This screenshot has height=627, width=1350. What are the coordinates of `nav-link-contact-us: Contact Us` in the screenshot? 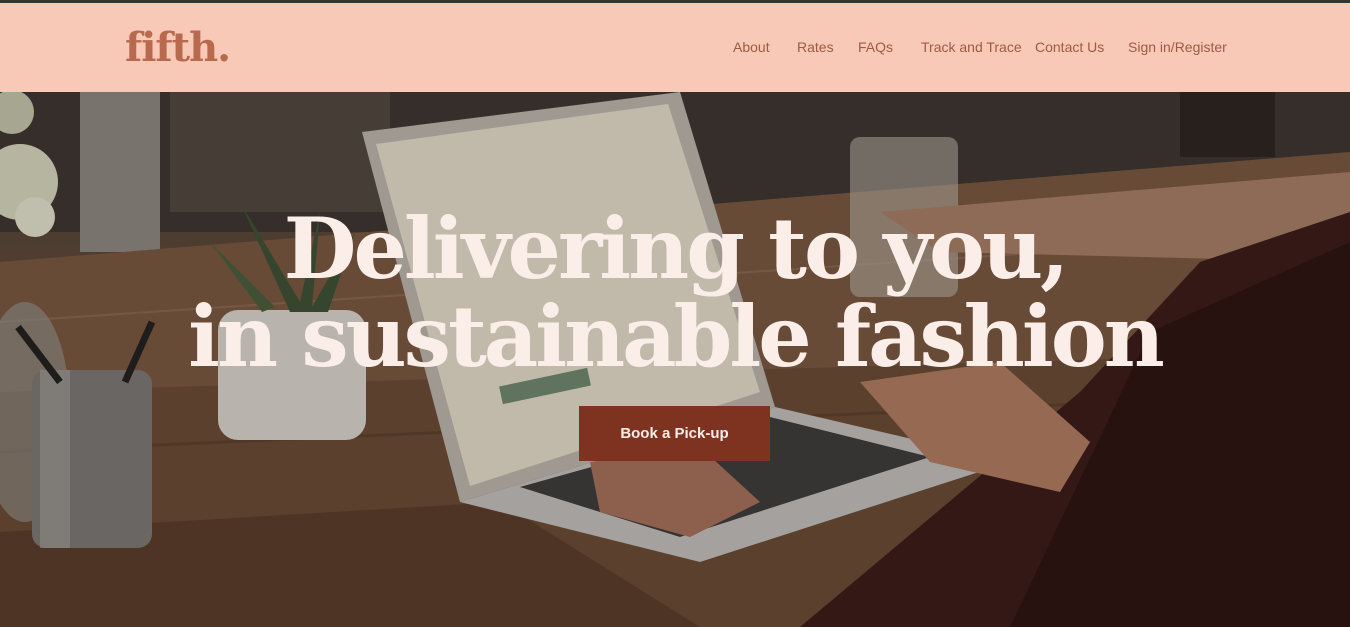 It's located at (1069, 47).